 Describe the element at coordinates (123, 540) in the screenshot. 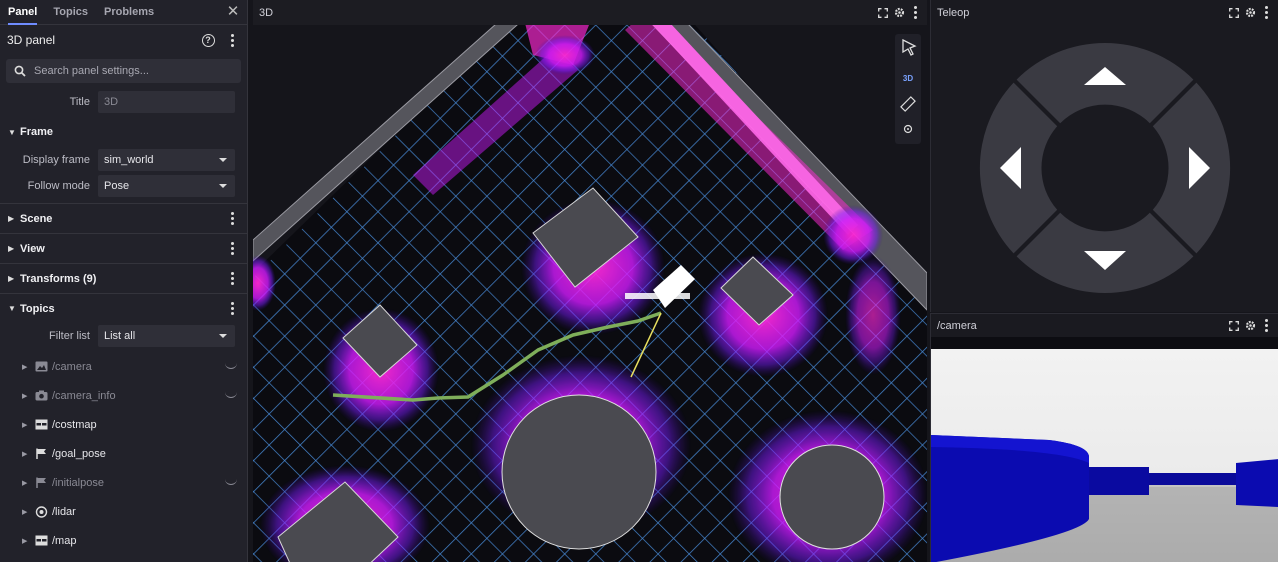

I see `topic-map: ▶ /map` at that location.